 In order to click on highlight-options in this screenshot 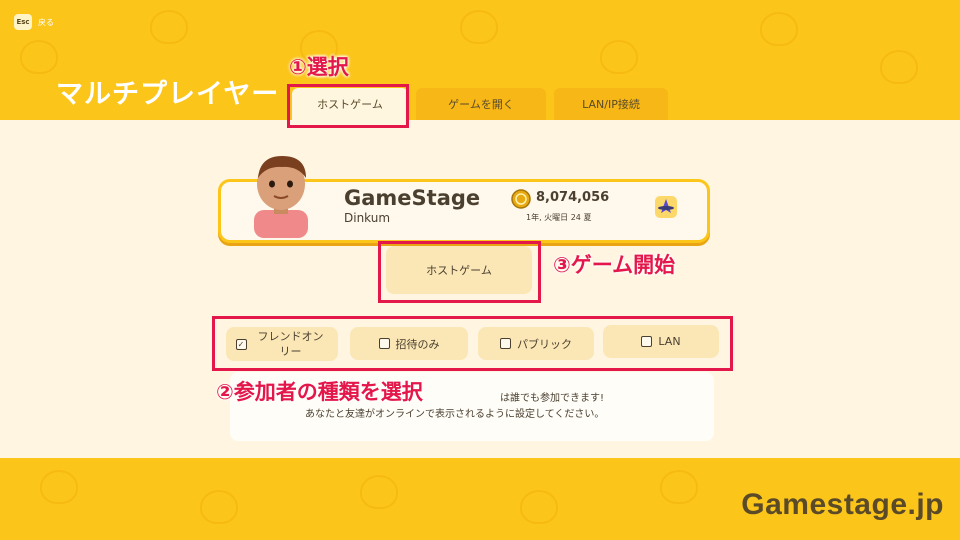, I will do `click(472, 343)`.